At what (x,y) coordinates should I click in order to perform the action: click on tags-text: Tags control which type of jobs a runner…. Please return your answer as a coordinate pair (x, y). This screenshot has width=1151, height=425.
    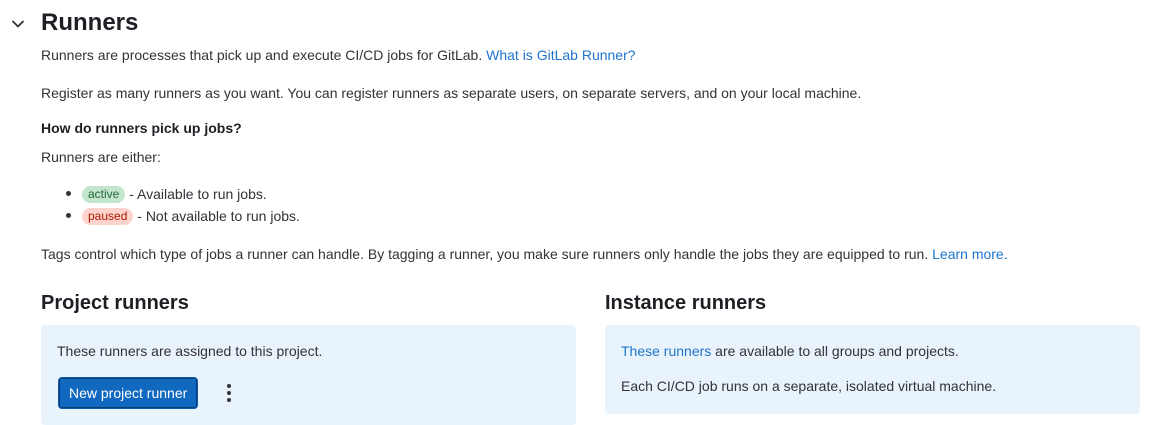
    Looking at the image, I should click on (524, 254).